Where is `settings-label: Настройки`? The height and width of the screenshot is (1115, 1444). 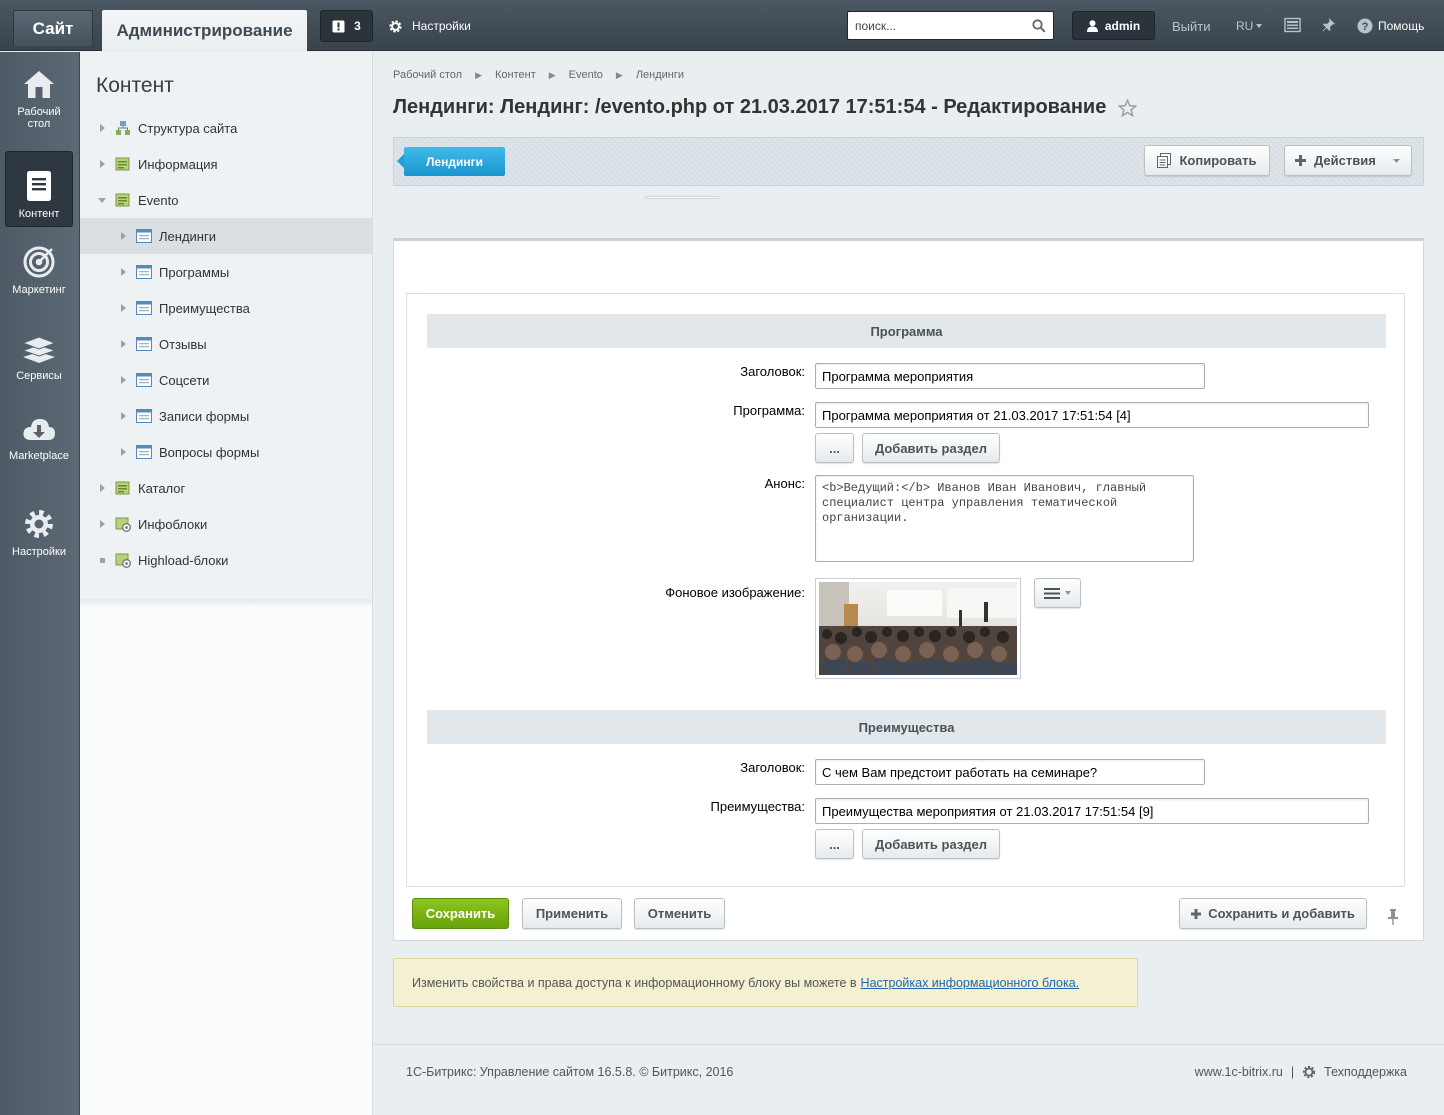 settings-label: Настройки is located at coordinates (441, 26).